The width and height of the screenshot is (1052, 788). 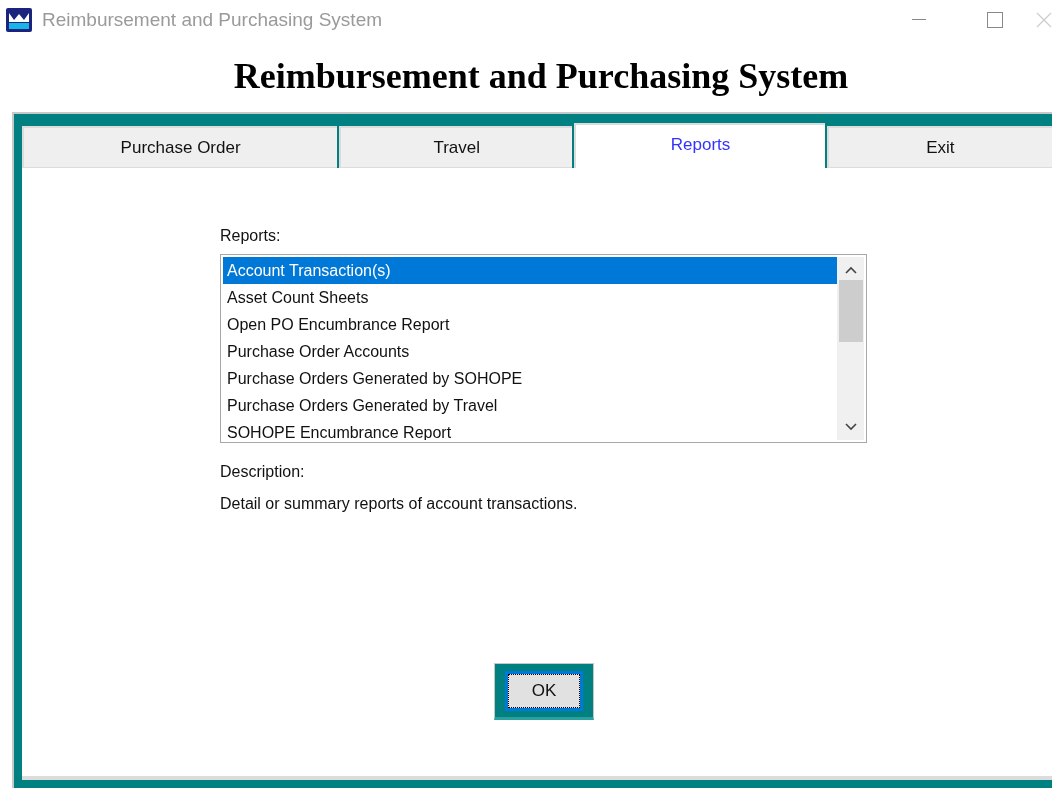 I want to click on page-heading: Reimbursement and Purchasing System, so click(x=540, y=76).